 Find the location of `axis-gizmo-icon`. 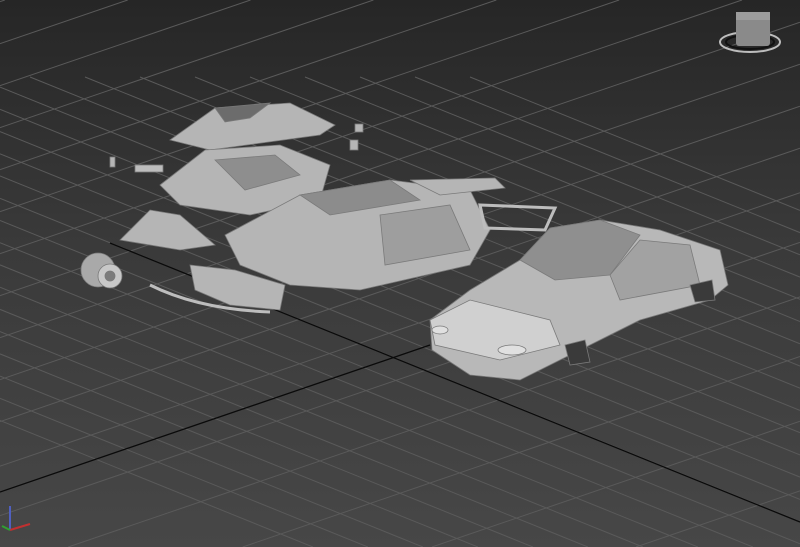

axis-gizmo-icon is located at coordinates (16, 518).